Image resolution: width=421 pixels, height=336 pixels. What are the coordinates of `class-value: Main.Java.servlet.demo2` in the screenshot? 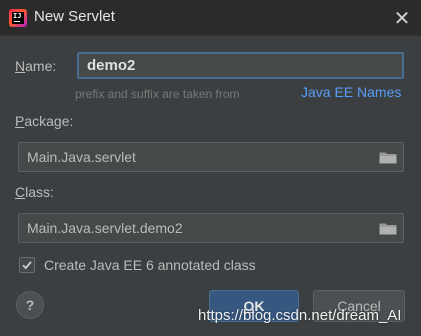 It's located at (105, 228).